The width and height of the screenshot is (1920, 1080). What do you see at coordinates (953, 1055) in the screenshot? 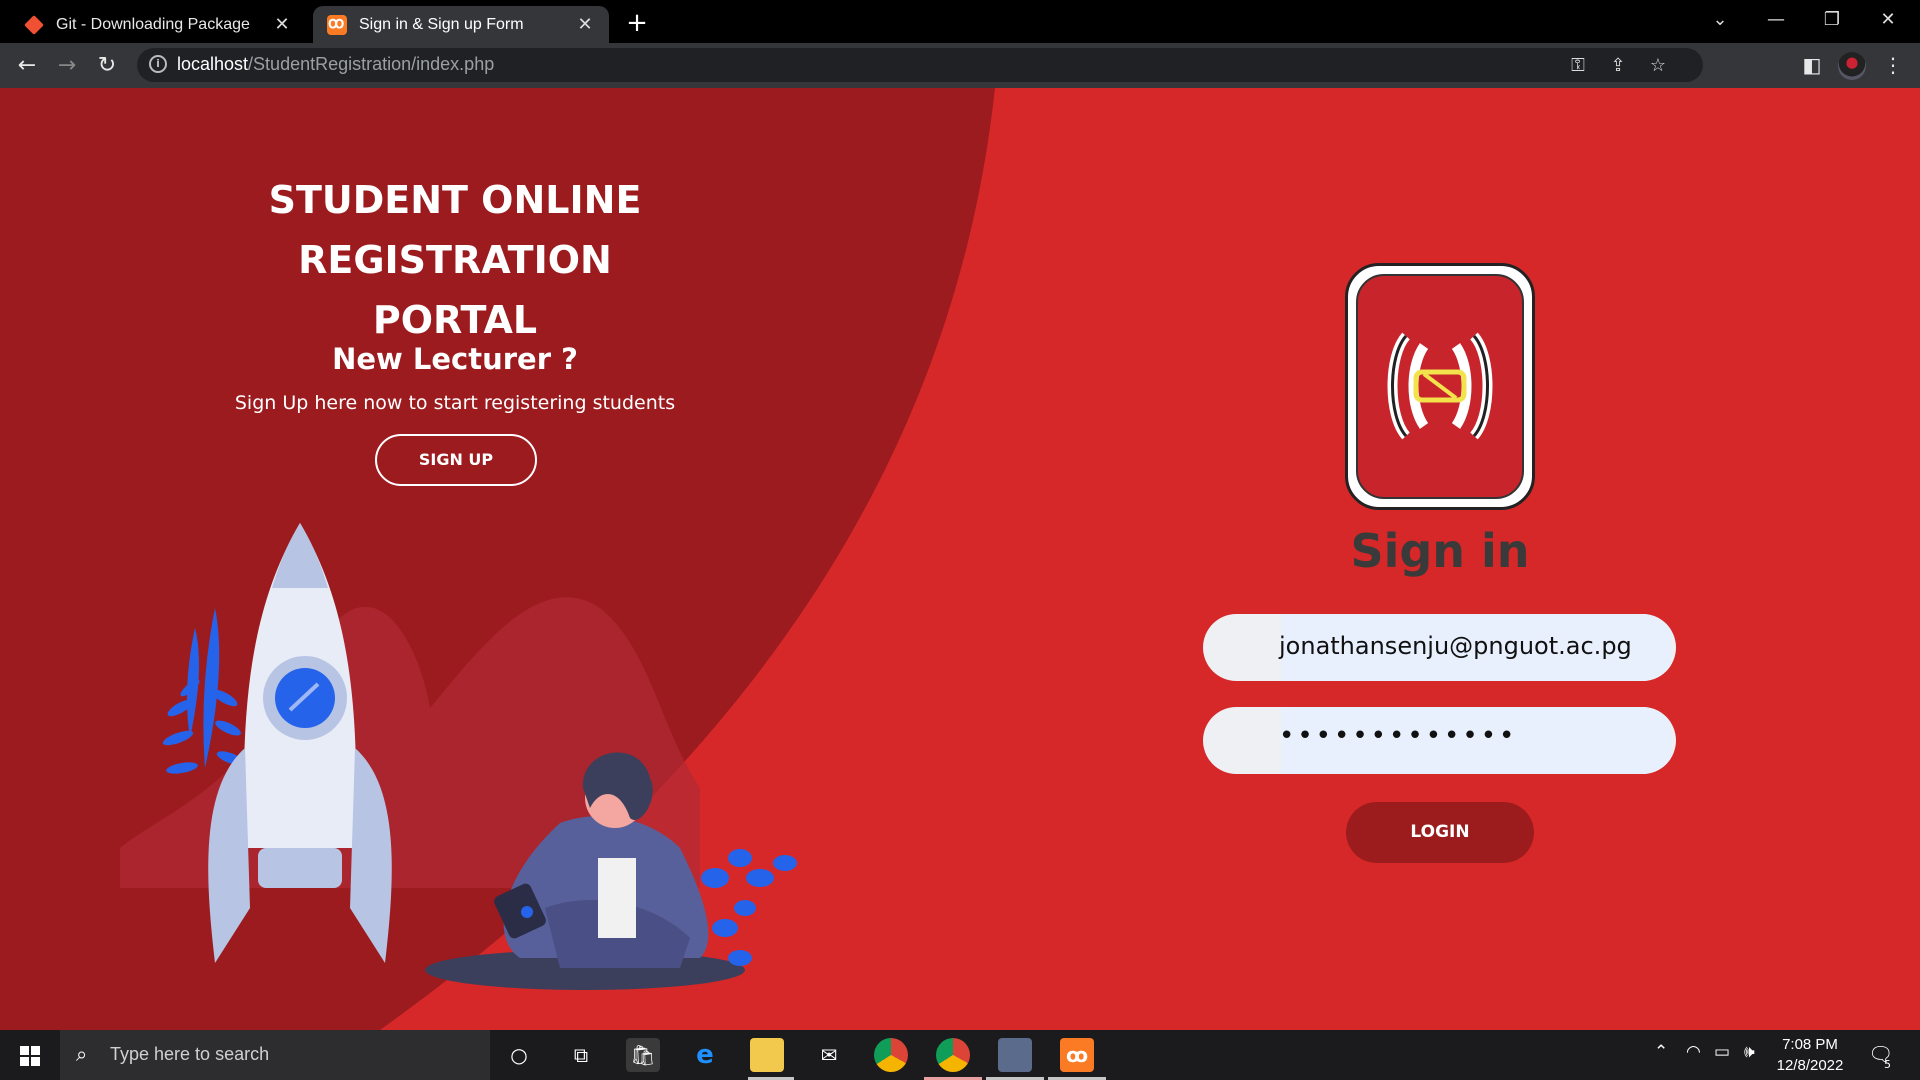
I see `chrome-active-icon` at bounding box center [953, 1055].